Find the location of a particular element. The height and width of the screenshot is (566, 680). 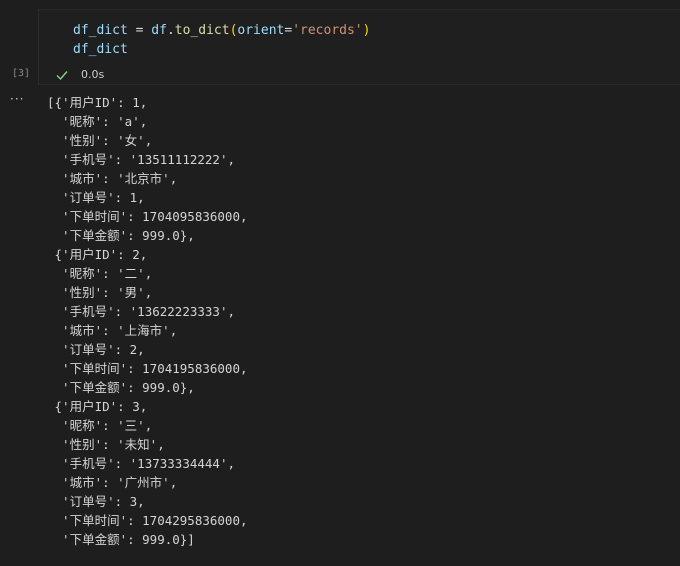

output-line: '昵称': '二', is located at coordinates (100, 273).